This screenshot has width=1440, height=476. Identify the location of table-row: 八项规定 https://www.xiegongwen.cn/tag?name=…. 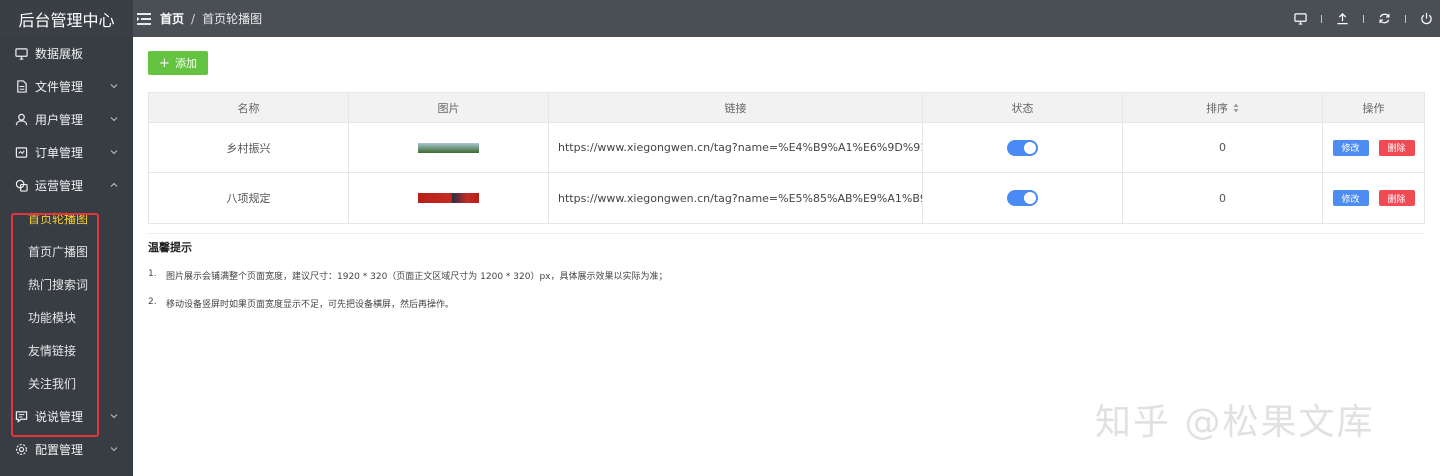
(786, 198).